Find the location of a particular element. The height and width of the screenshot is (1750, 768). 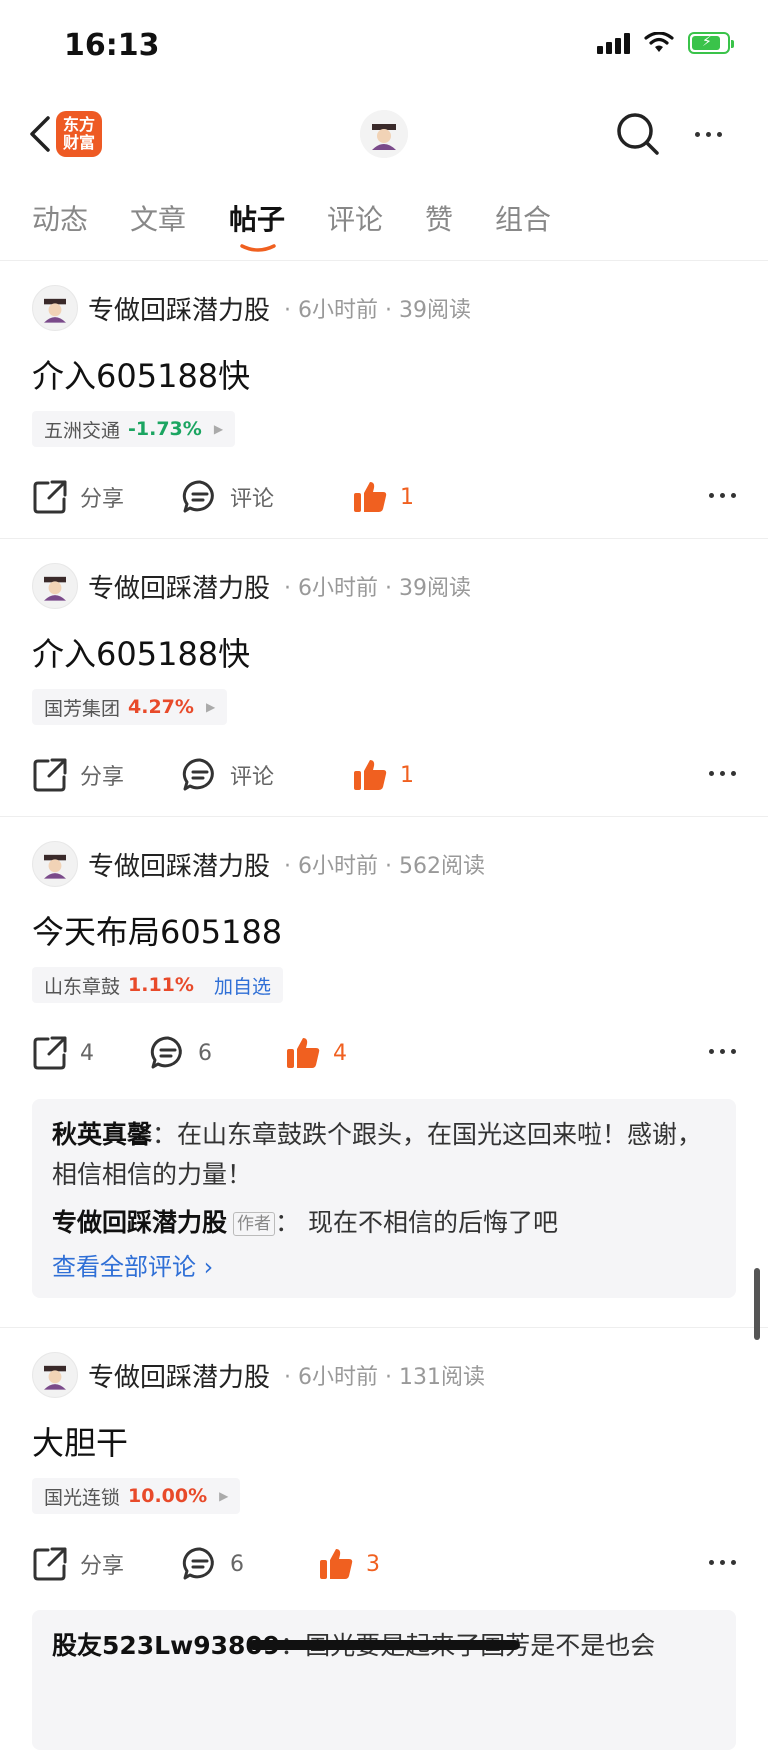

share-button: 4 is located at coordinates (63, 1053).